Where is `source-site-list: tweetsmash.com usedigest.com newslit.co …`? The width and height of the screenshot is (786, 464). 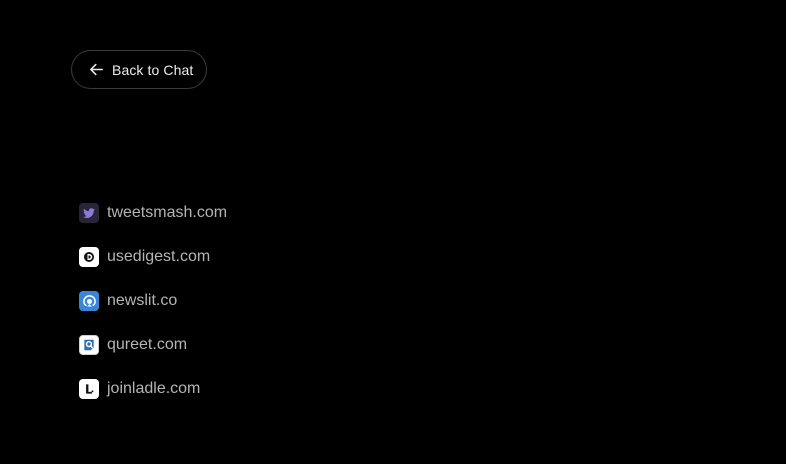
source-site-list: tweetsmash.com usedigest.com newslit.co … is located at coordinates (153, 312).